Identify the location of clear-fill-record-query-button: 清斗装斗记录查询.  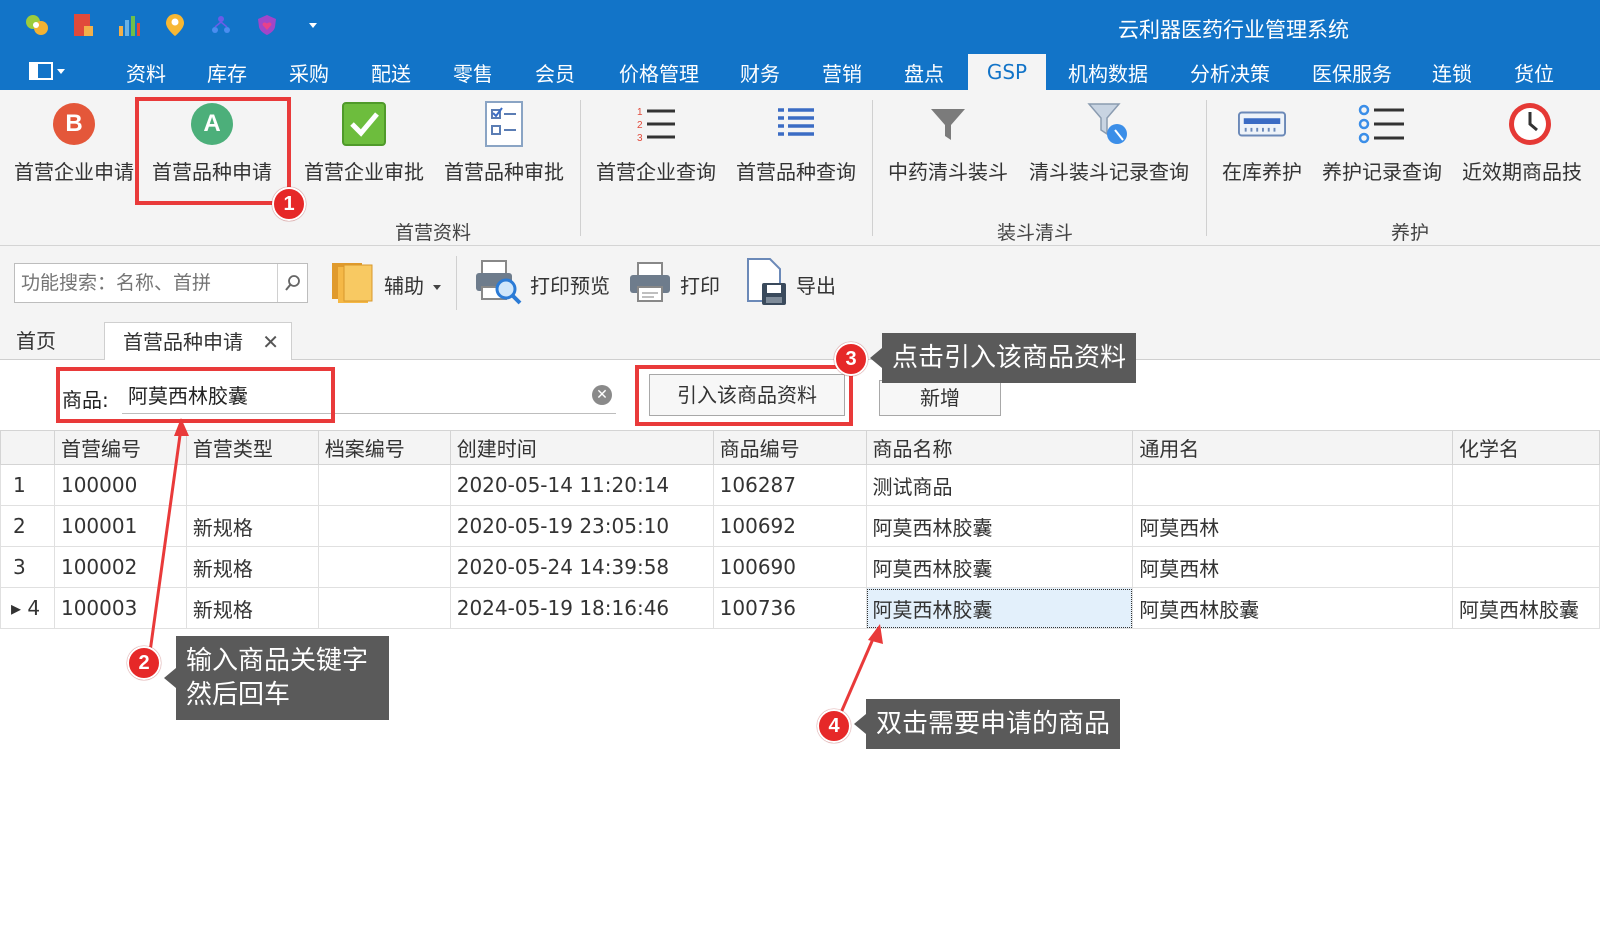
(1109, 146).